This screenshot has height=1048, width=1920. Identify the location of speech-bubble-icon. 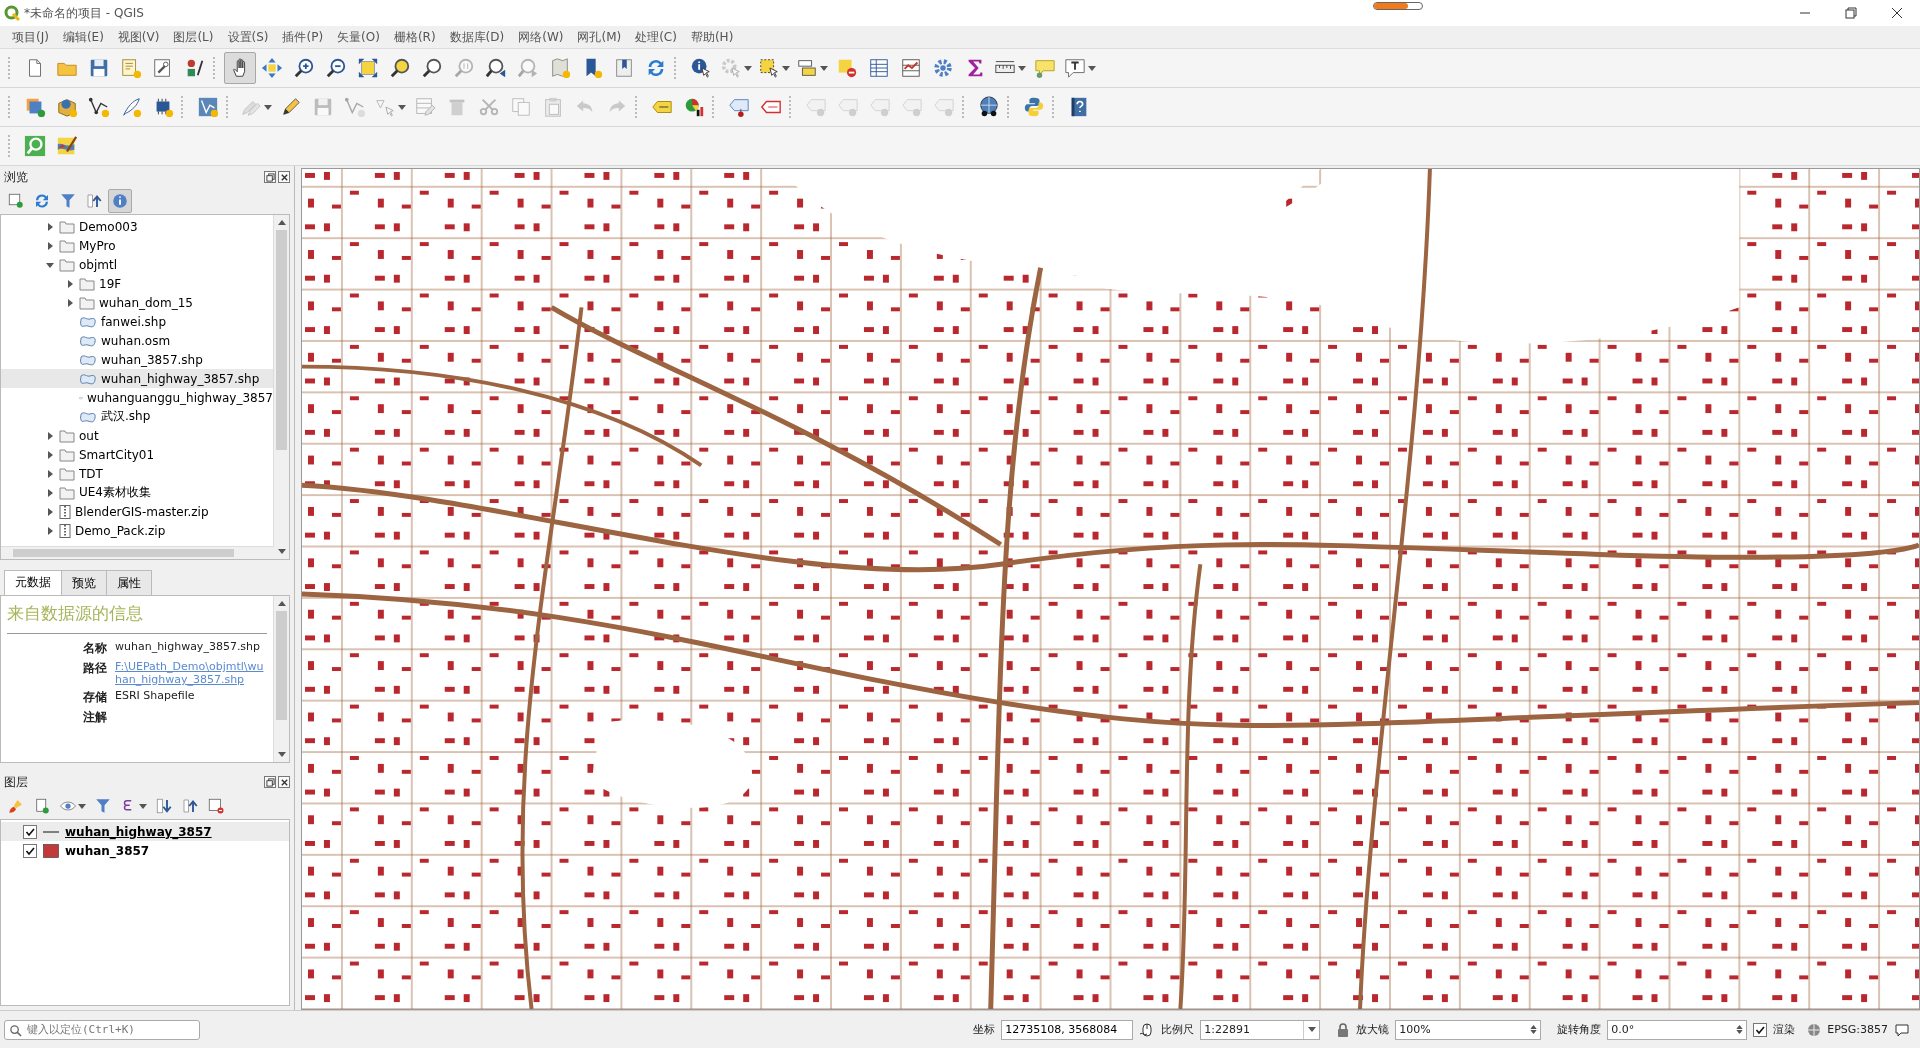
(1902, 1029).